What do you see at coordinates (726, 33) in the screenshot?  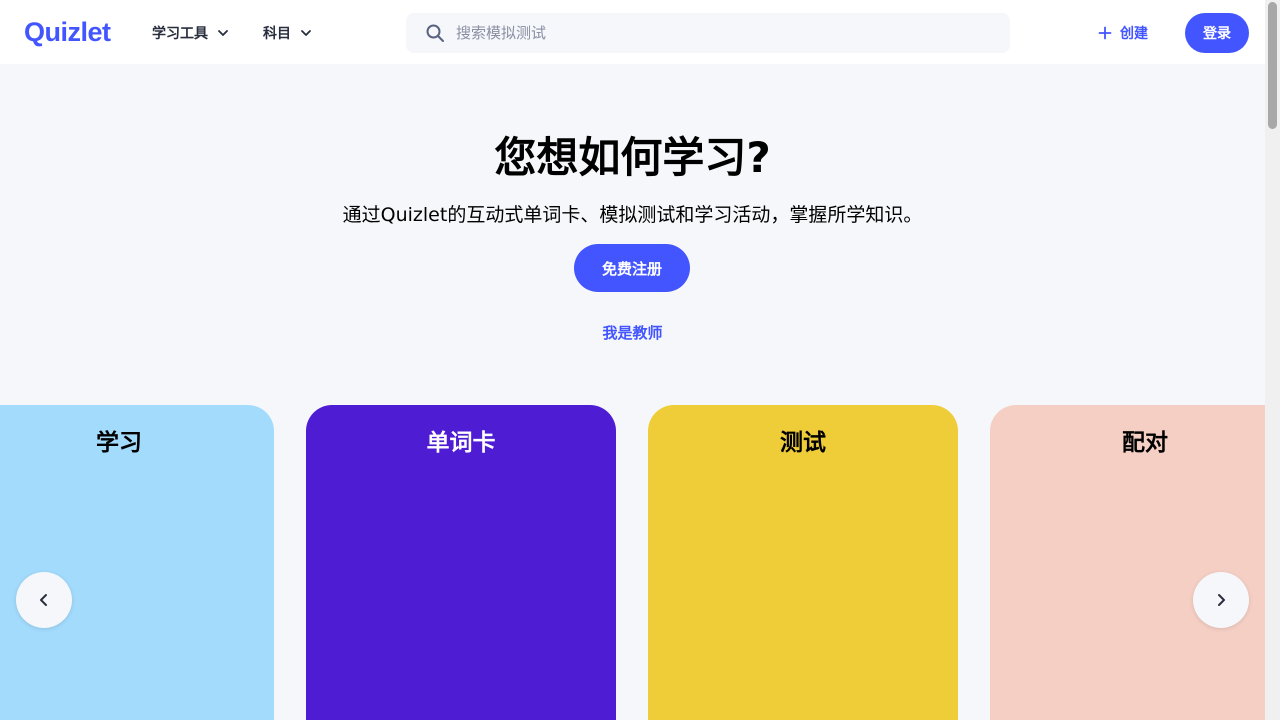 I see `search-input` at bounding box center [726, 33].